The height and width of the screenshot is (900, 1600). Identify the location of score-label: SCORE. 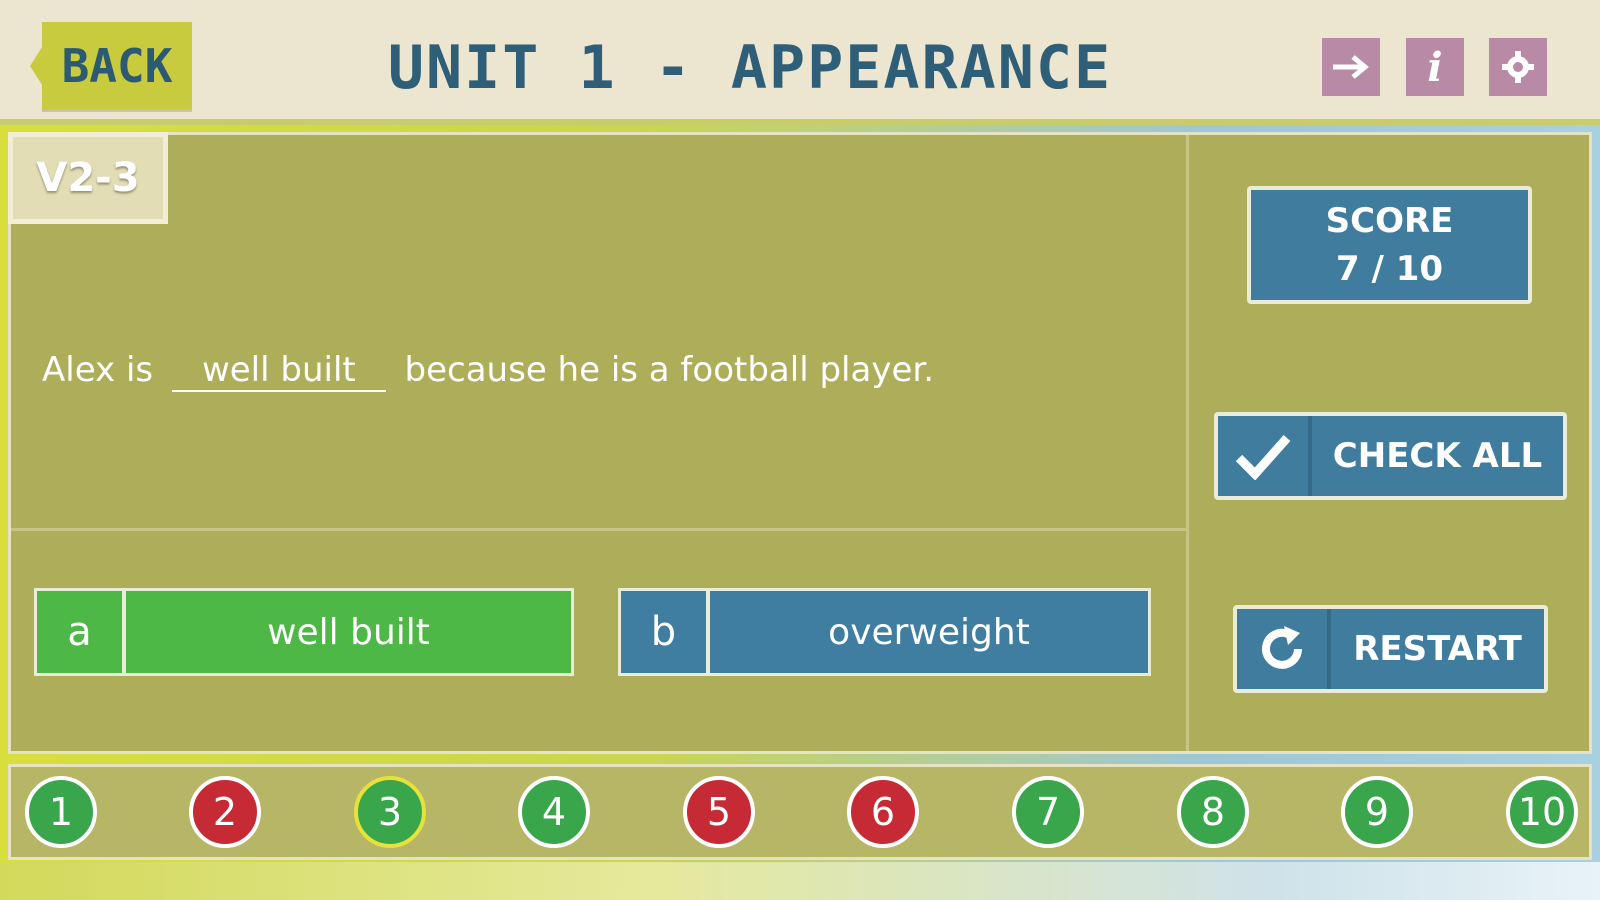
(1389, 221).